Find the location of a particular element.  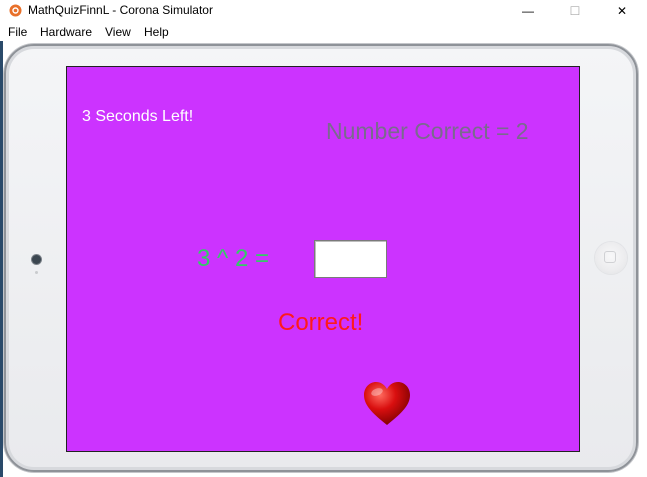

minimize-button: — is located at coordinates (528, 11).